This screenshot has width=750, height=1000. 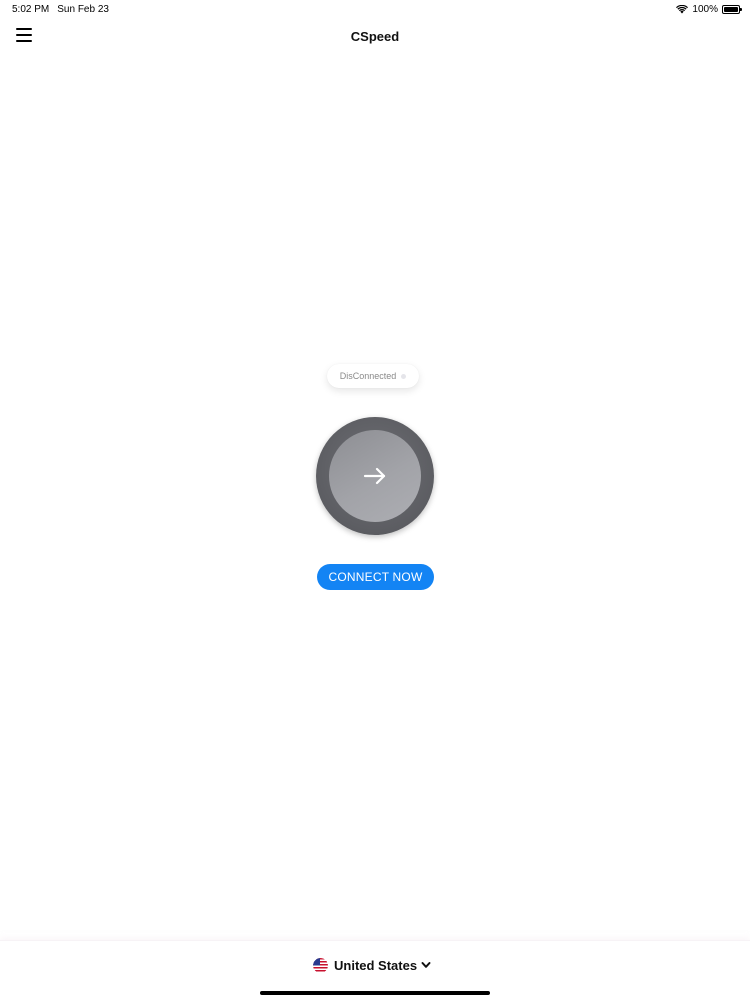 I want to click on wifi-icon, so click(x=682, y=9).